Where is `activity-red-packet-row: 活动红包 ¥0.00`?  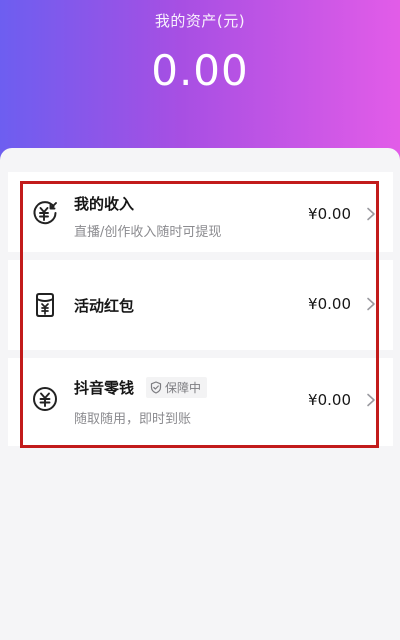 activity-red-packet-row: 活动红包 ¥0.00 is located at coordinates (200, 305).